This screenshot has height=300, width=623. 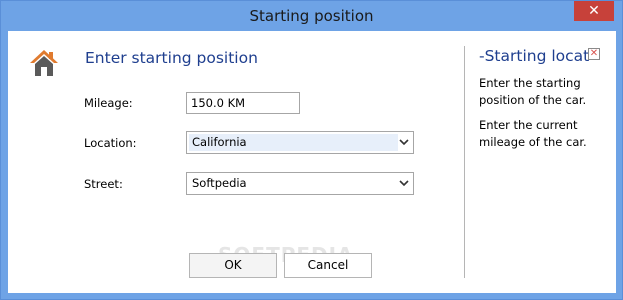 I want to click on mileage-label: Mileage:, so click(x=108, y=103).